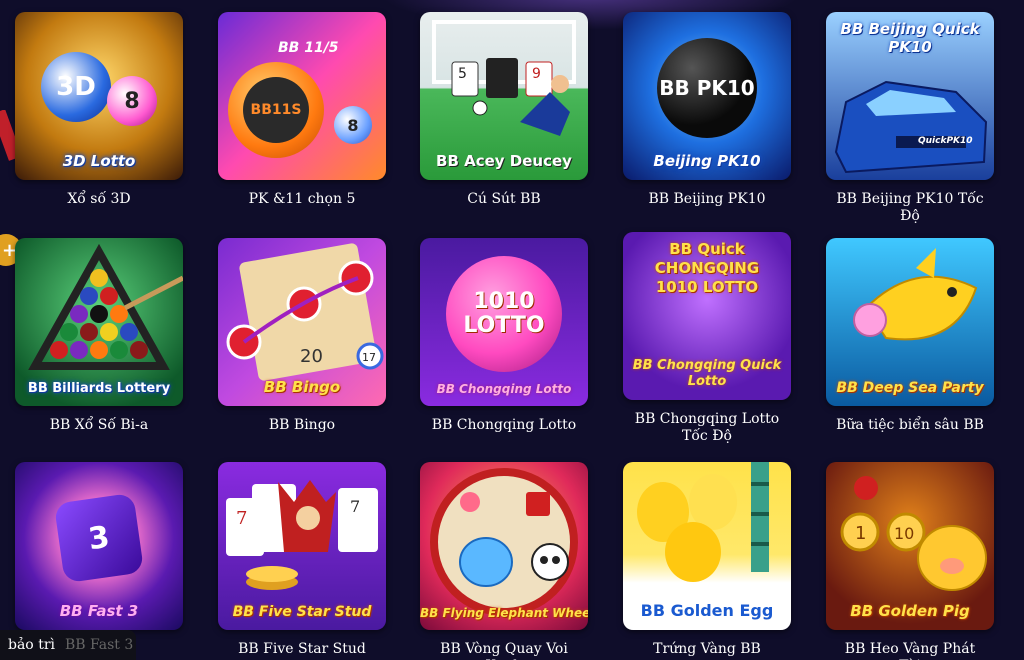 Image resolution: width=1024 pixels, height=660 pixels. What do you see at coordinates (302, 199) in the screenshot?
I see `game-title: PK &11 chọn 5` at bounding box center [302, 199].